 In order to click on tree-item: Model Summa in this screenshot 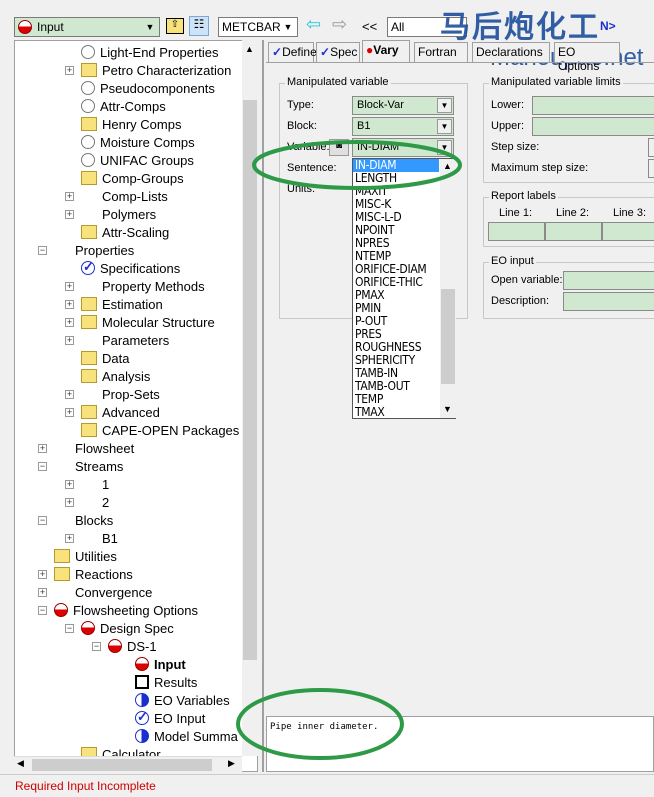, I will do `click(186, 736)`.